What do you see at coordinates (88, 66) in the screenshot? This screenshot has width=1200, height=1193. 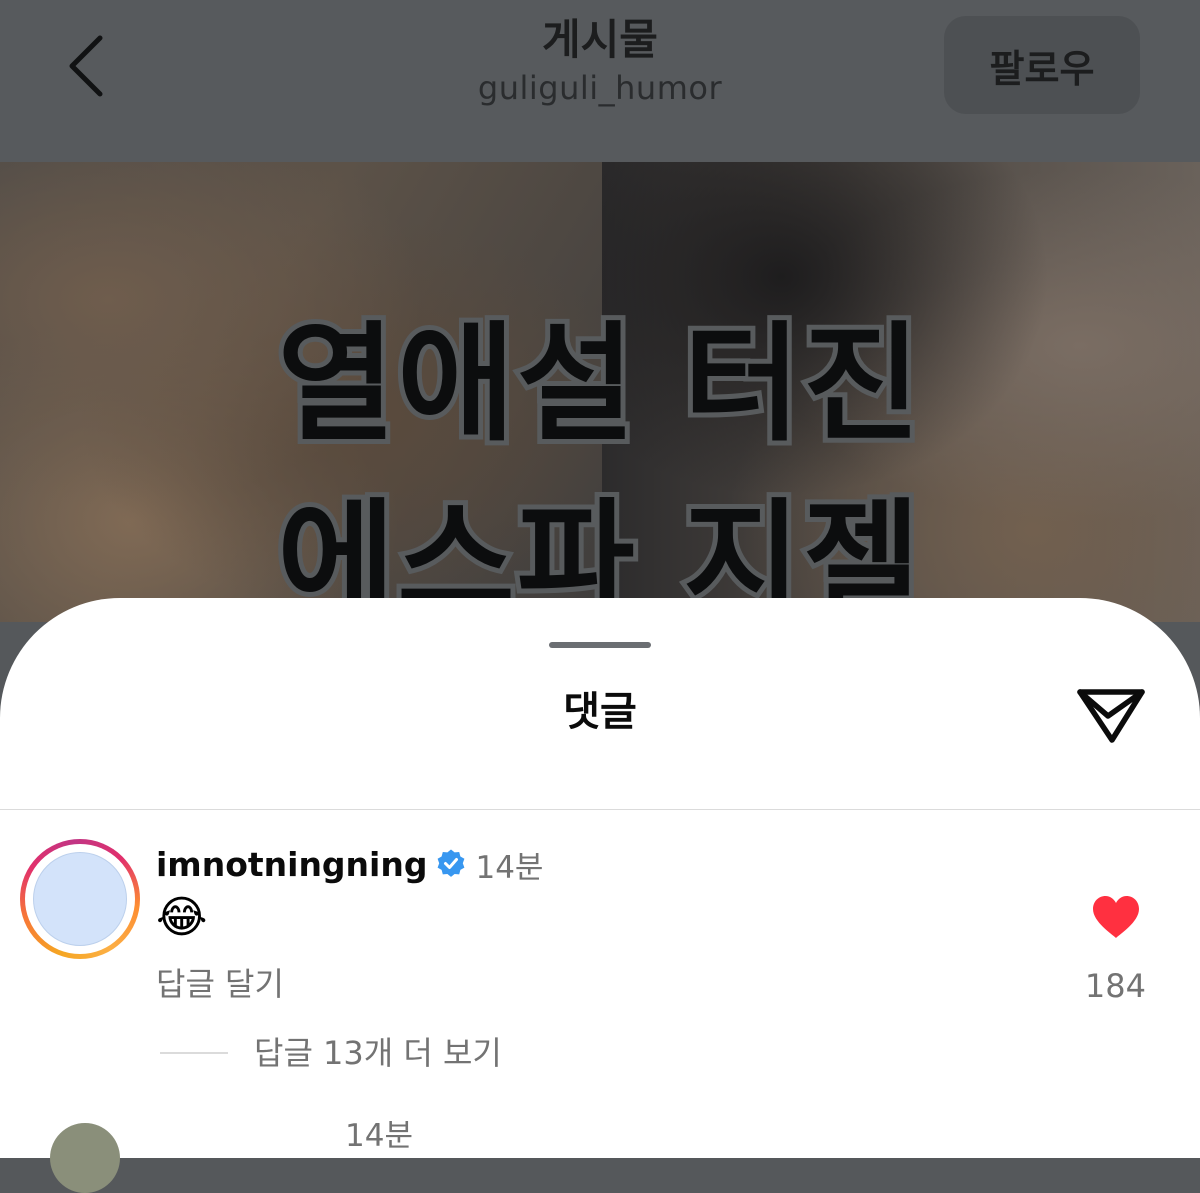 I see `back-icon` at bounding box center [88, 66].